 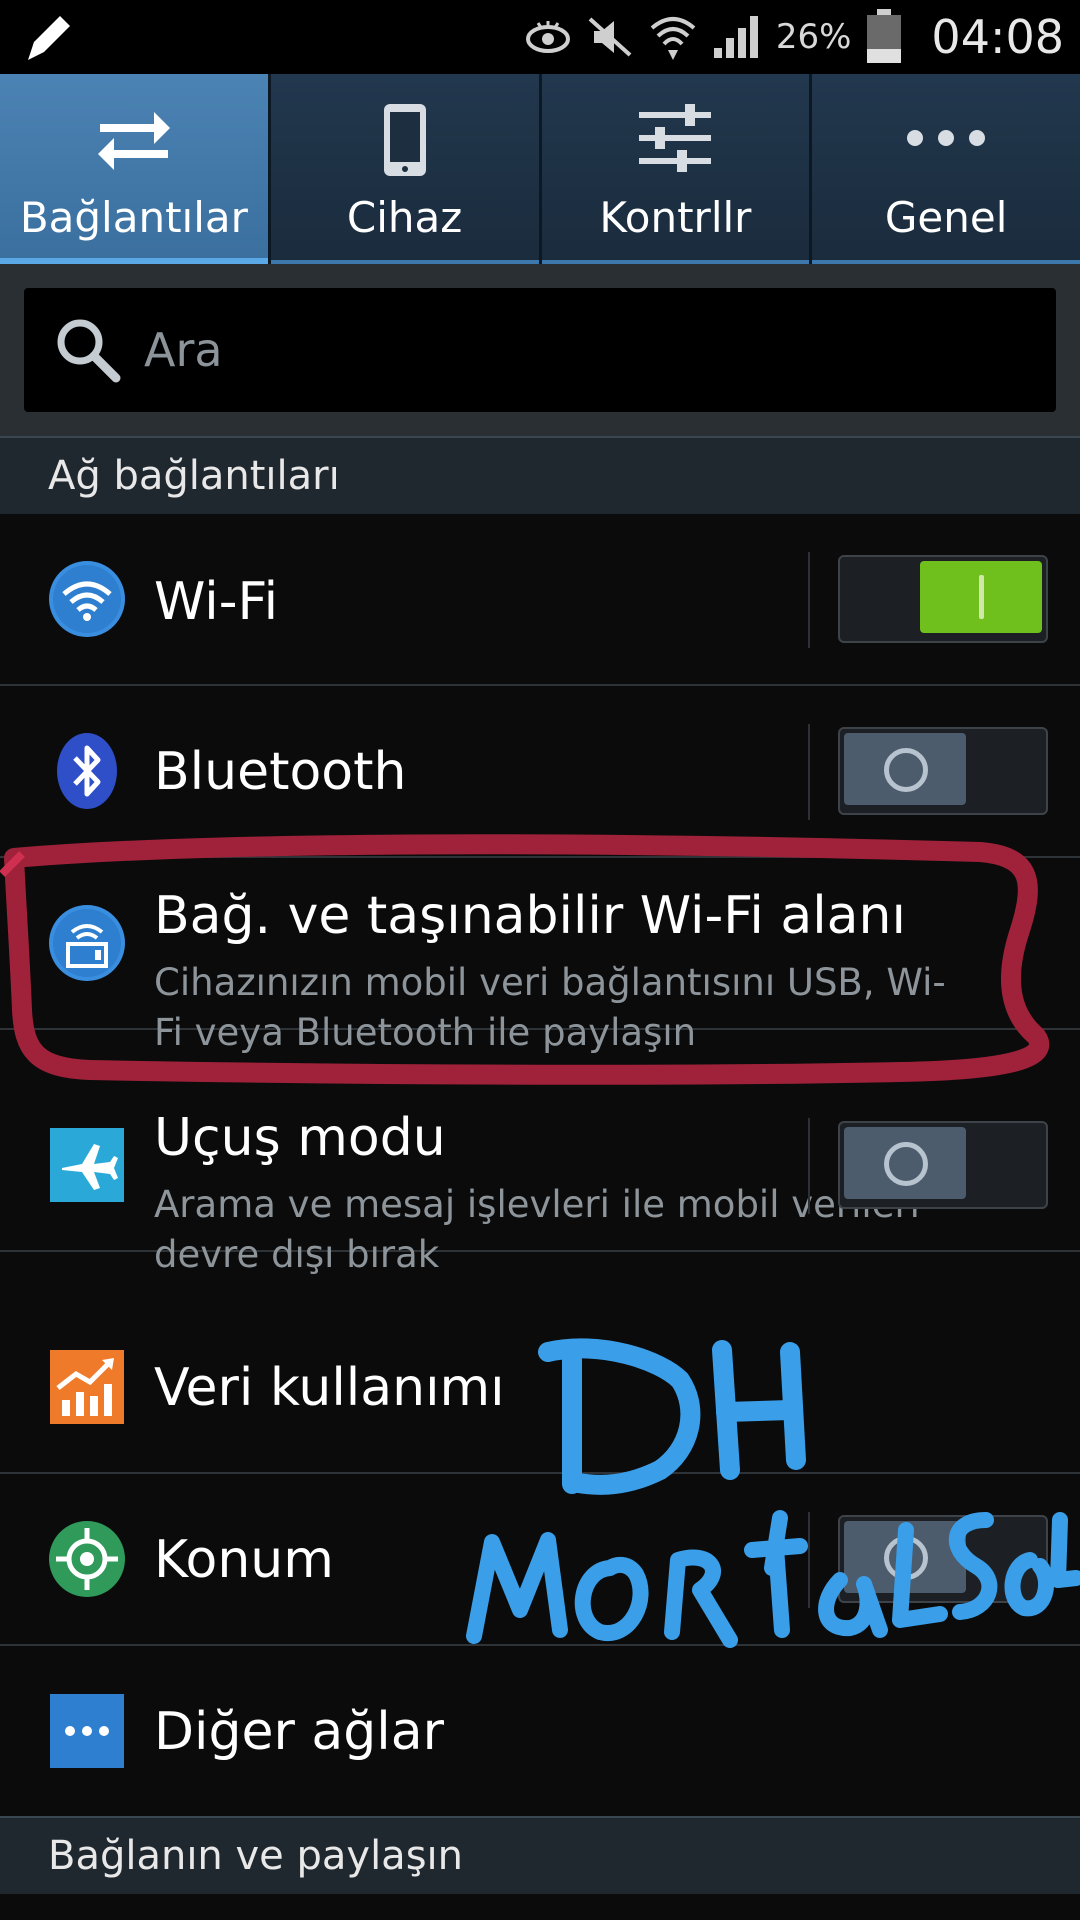 I want to click on mute-icon, so click(x=610, y=37).